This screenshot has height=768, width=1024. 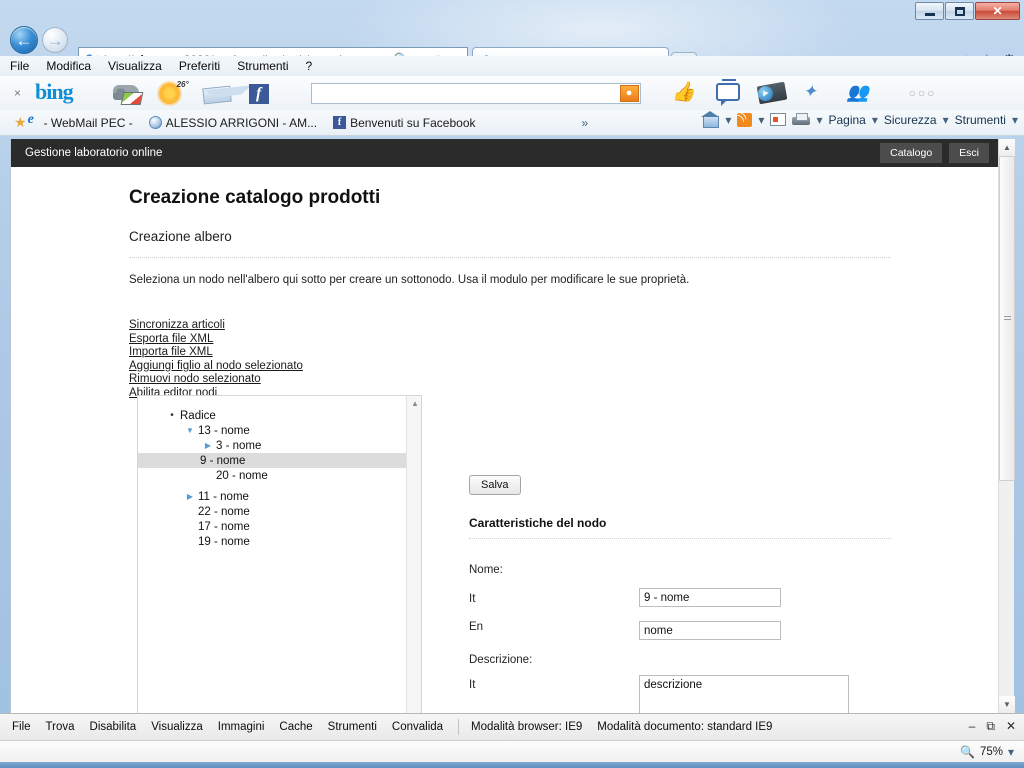 I want to click on people-icon: 👥, so click(x=862, y=93).